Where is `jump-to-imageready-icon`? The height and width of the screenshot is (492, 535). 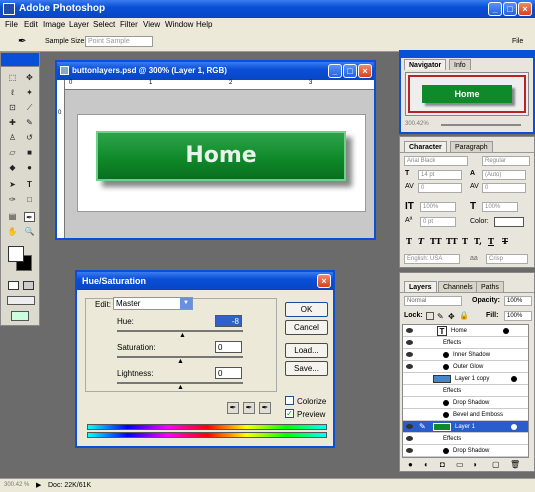
jump-to-imageready-icon is located at coordinates (20, 316).